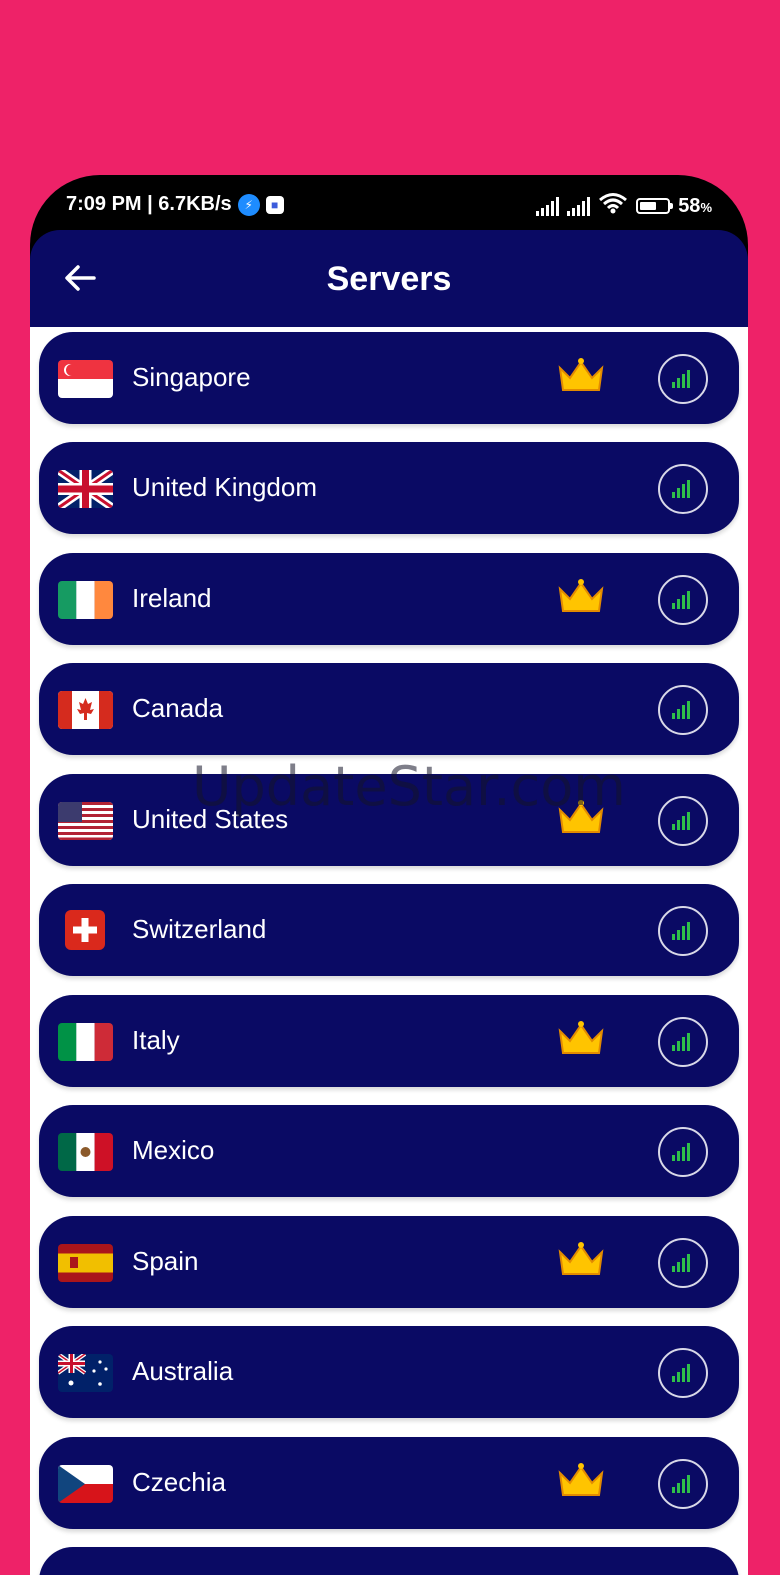 The image size is (780, 1575). I want to click on flag-italy-icon, so click(85, 1042).